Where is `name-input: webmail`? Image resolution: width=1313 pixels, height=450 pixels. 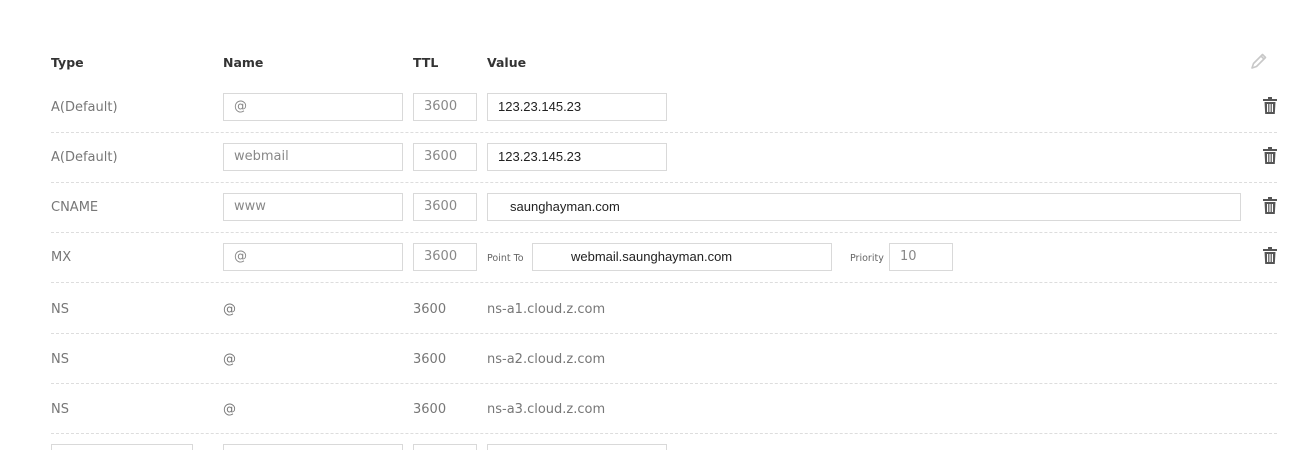
name-input: webmail is located at coordinates (313, 157).